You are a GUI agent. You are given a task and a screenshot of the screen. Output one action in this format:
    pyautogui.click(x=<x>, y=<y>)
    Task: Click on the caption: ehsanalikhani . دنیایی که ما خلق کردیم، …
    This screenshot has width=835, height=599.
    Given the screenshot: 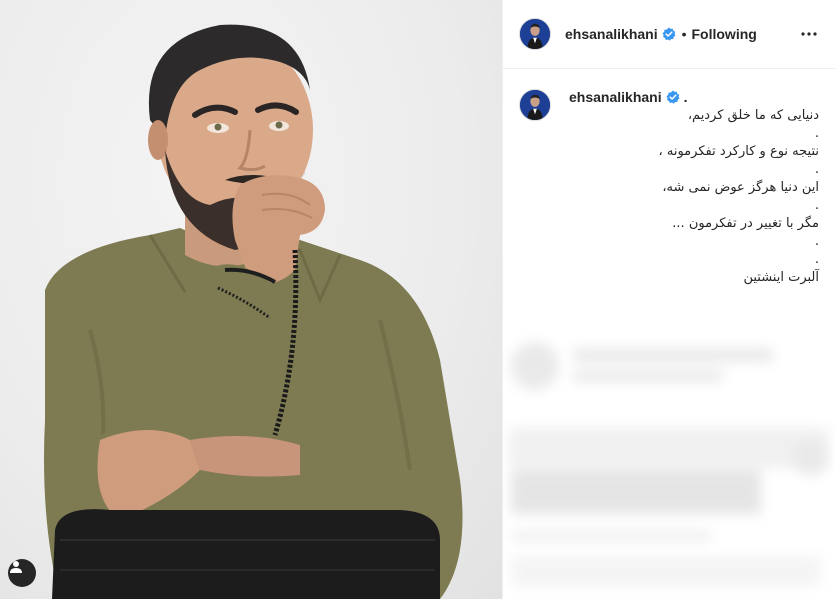 What is the action you would take?
    pyautogui.click(x=669, y=178)
    